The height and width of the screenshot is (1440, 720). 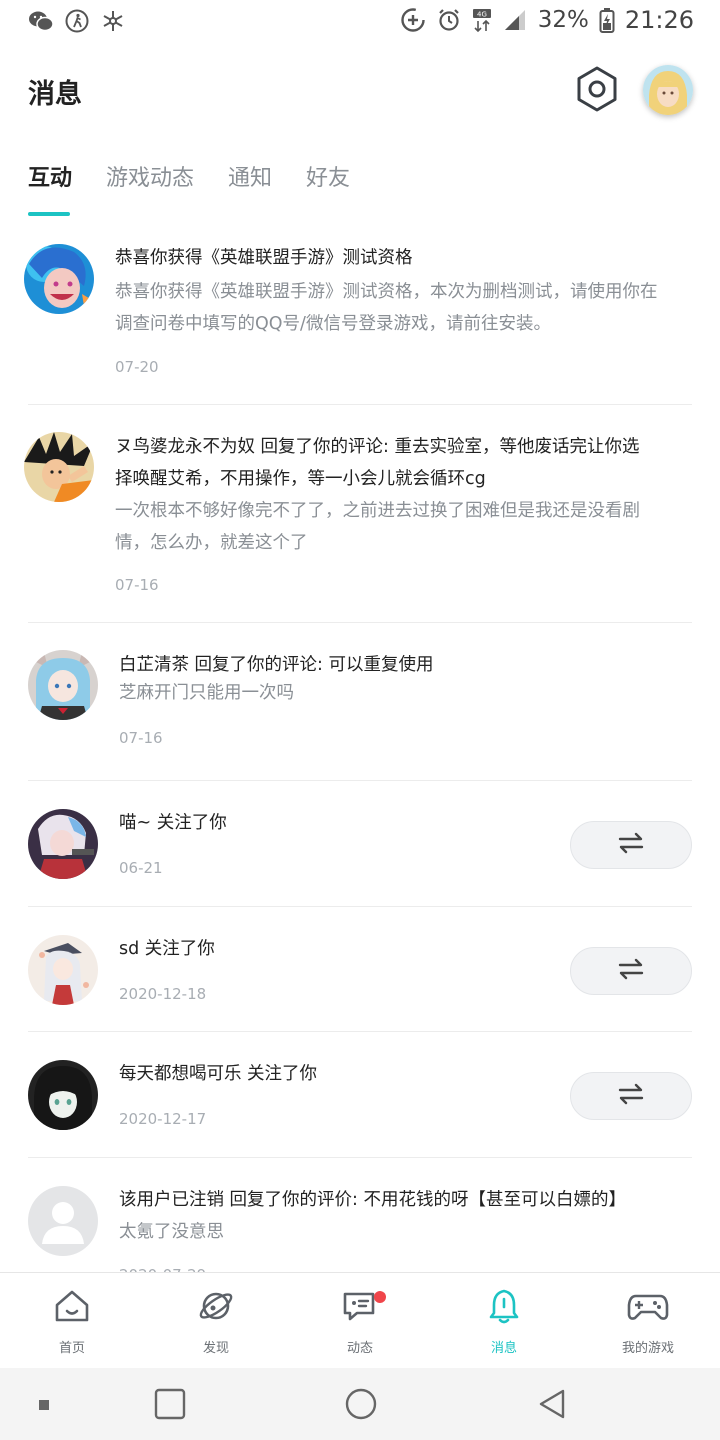 I want to click on bell-icon, so click(x=504, y=1308).